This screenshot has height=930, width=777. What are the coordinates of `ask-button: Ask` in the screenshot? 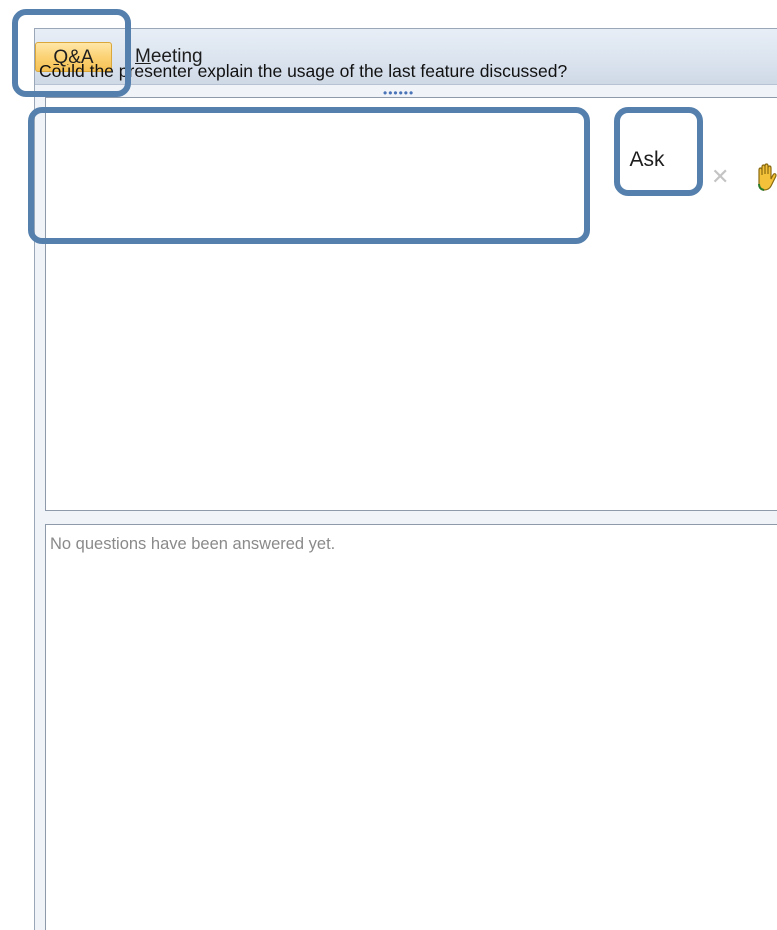 It's located at (647, 160).